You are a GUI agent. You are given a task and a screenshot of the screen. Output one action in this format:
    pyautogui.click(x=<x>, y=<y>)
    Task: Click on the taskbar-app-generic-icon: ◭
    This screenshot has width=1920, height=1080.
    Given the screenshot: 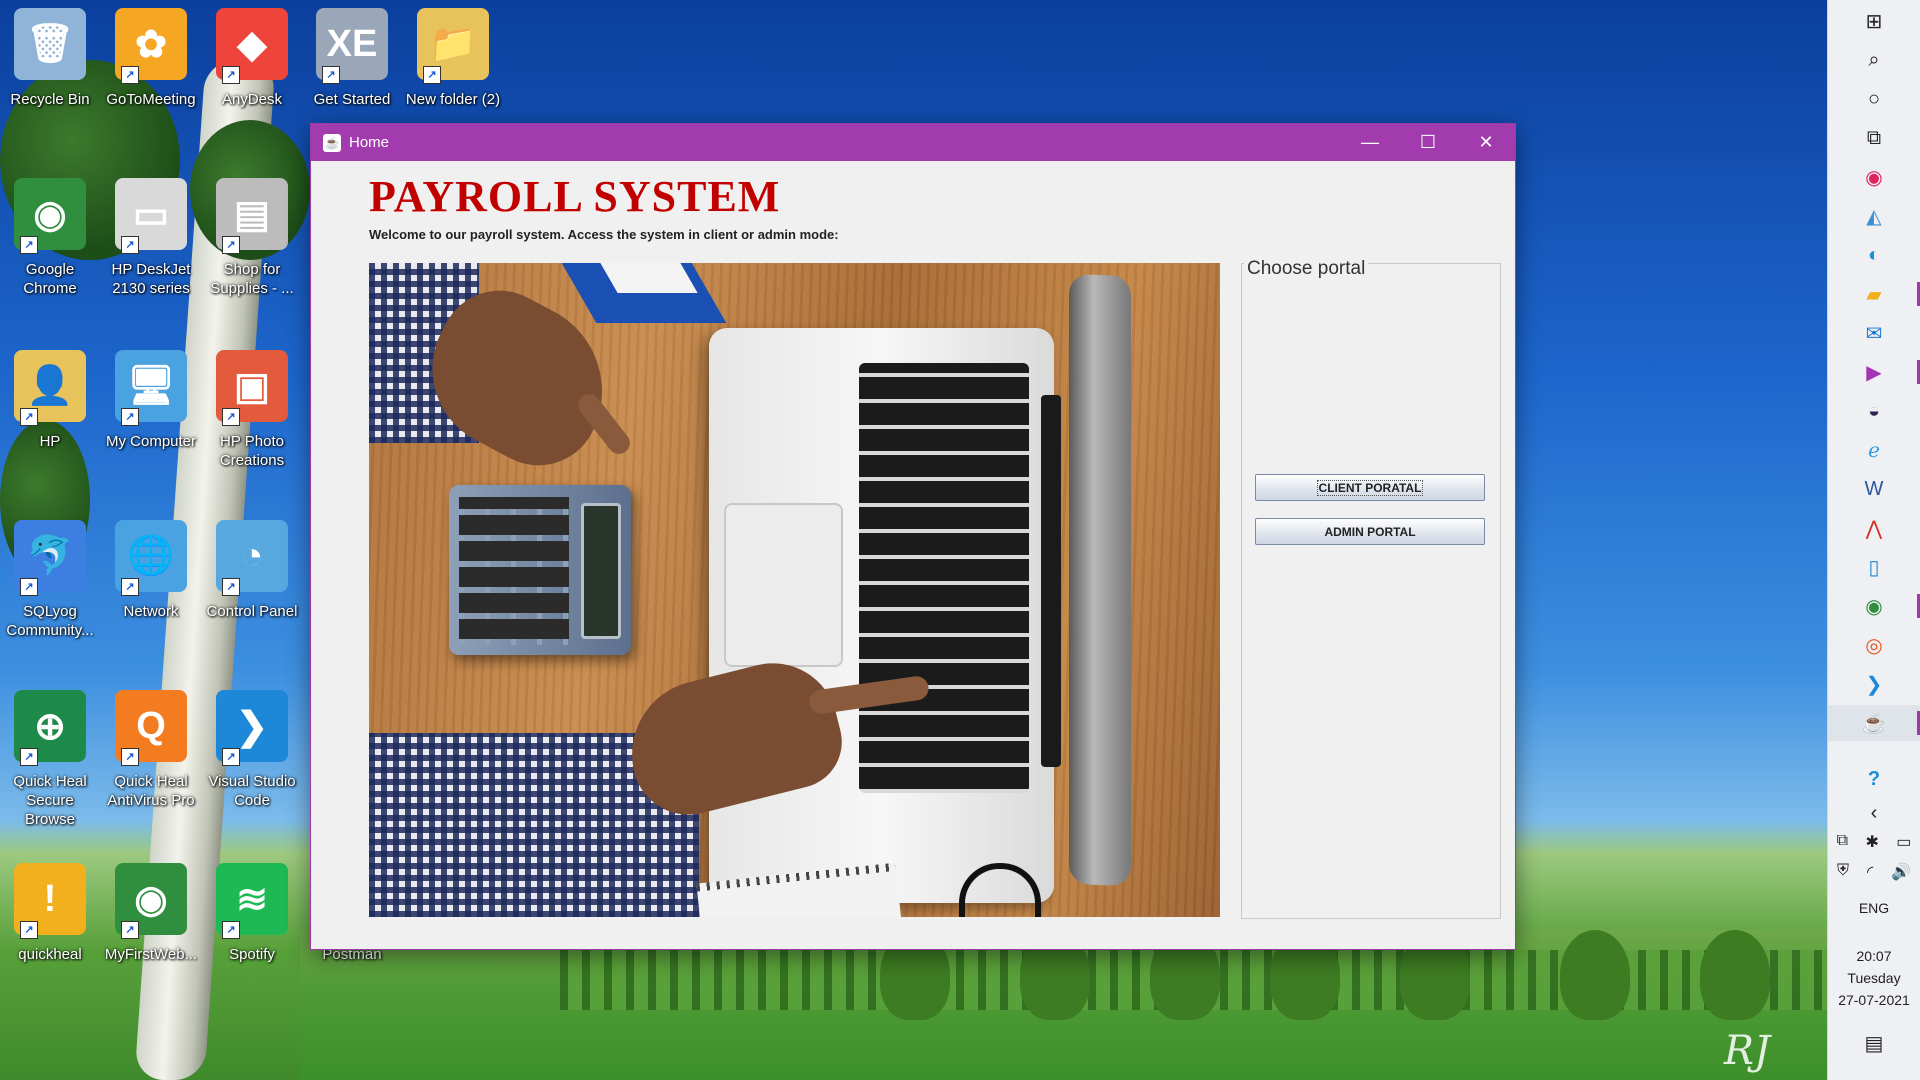 What is the action you would take?
    pyautogui.click(x=1874, y=216)
    